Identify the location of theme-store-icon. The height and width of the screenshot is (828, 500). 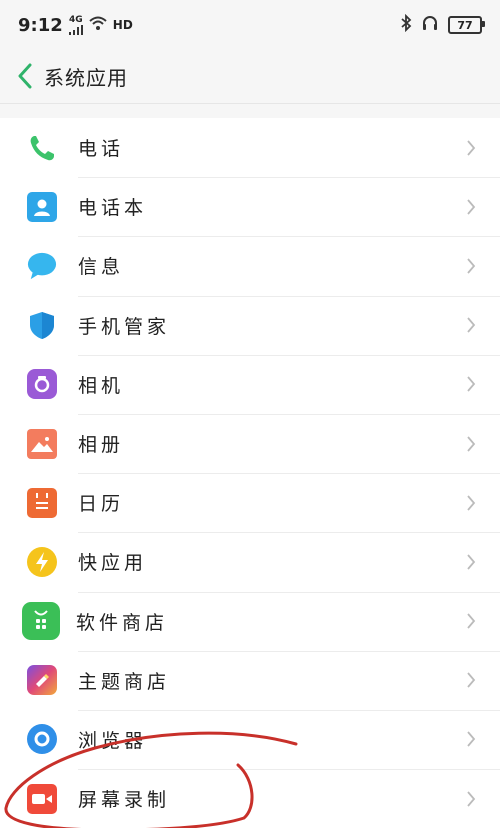
(42, 680).